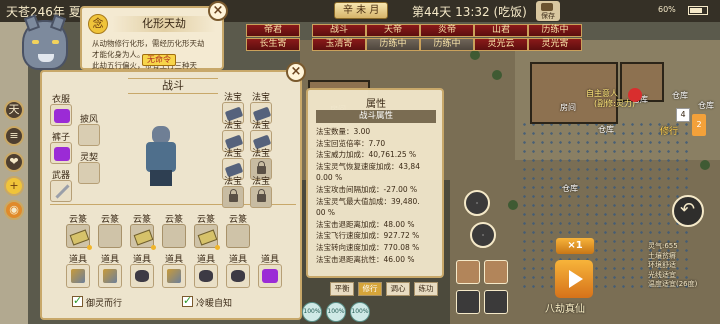  What do you see at coordinates (688, 211) in the screenshot?
I see `undo-button` at bounding box center [688, 211].